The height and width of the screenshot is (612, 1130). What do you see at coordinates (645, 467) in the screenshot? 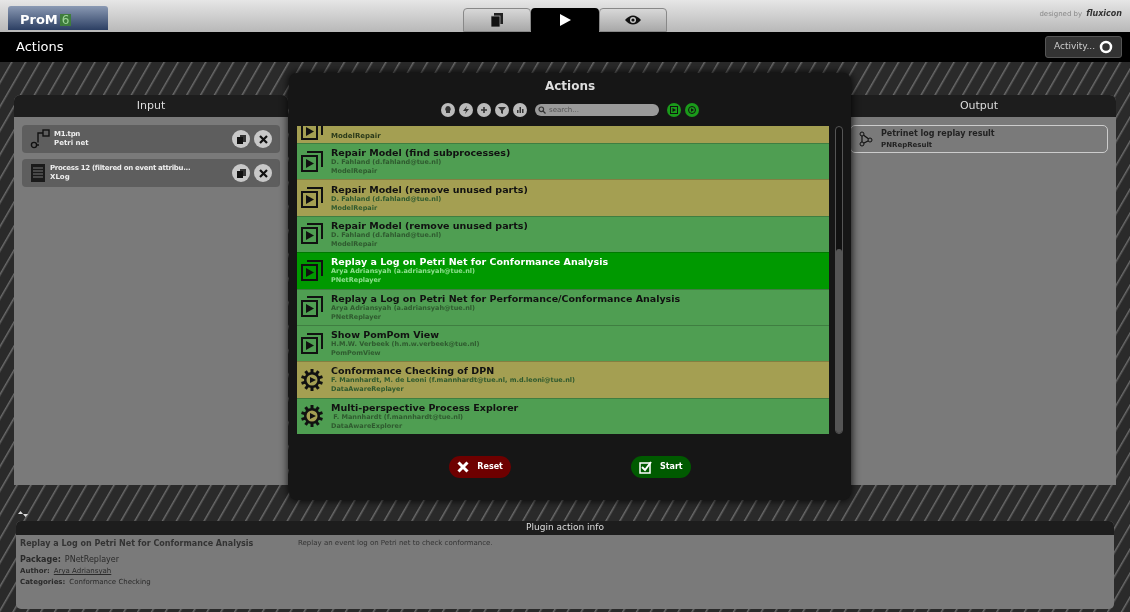
I see `checkbox-icon` at bounding box center [645, 467].